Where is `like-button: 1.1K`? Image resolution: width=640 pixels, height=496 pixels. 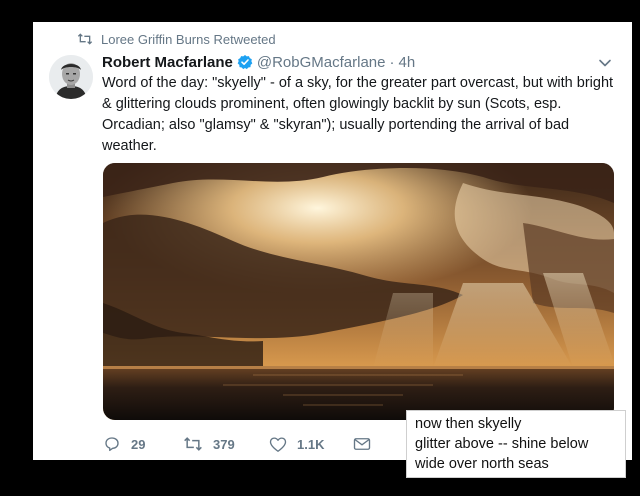
like-button: 1.1K is located at coordinates (311, 444).